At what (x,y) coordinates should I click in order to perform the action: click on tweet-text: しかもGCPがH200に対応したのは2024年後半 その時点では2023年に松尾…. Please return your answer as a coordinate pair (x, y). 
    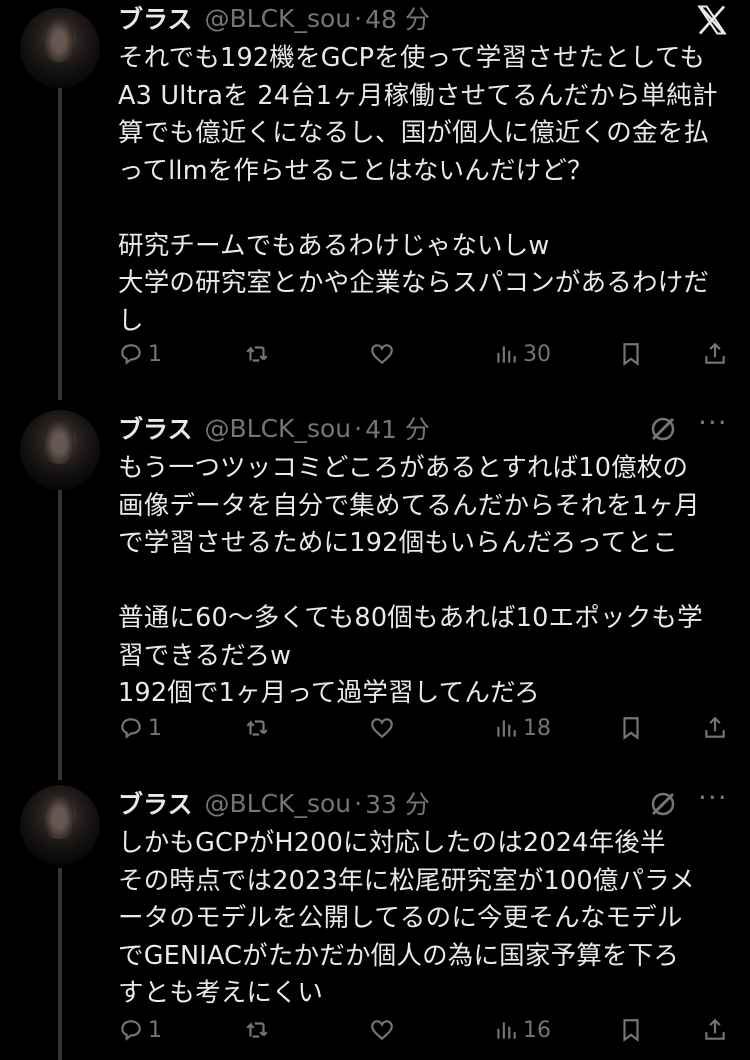
    Looking at the image, I should click on (406, 918).